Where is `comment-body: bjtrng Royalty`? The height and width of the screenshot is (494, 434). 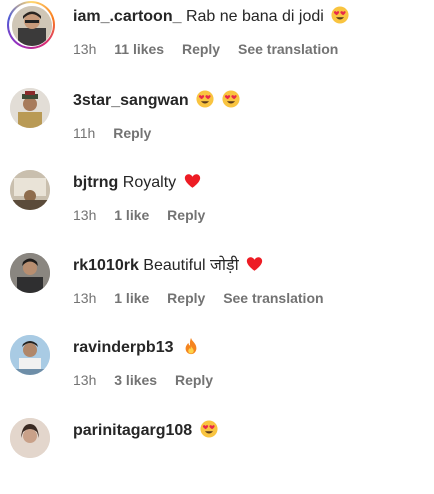
comment-body: bjtrng Royalty is located at coordinates (137, 183).